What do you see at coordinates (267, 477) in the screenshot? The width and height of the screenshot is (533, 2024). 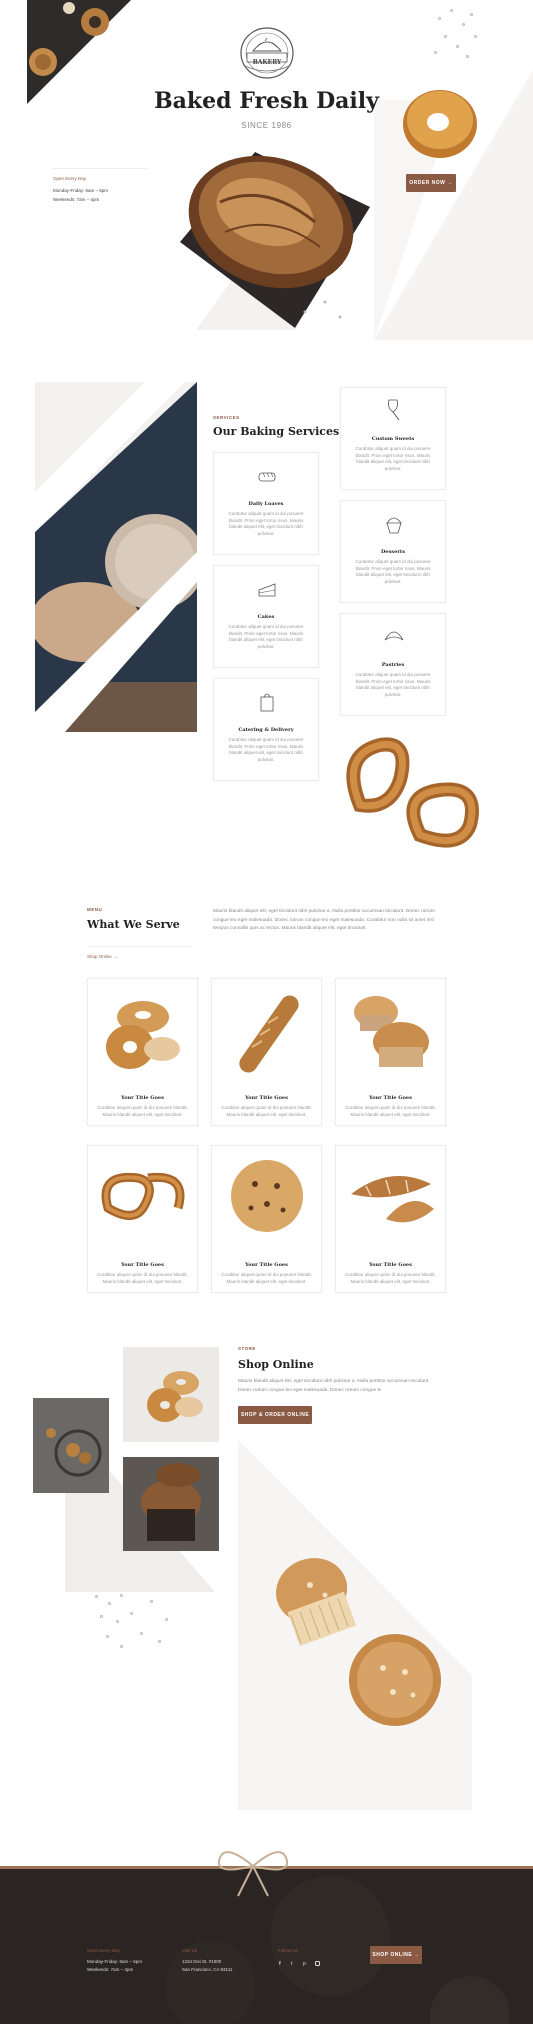 I see `bread-loaf-icon` at bounding box center [267, 477].